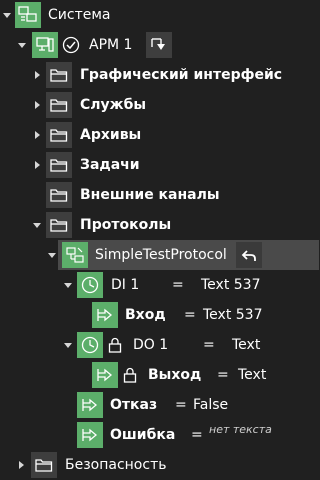  I want to click on tree-item-gui: Графический интерфейс, so click(159, 75).